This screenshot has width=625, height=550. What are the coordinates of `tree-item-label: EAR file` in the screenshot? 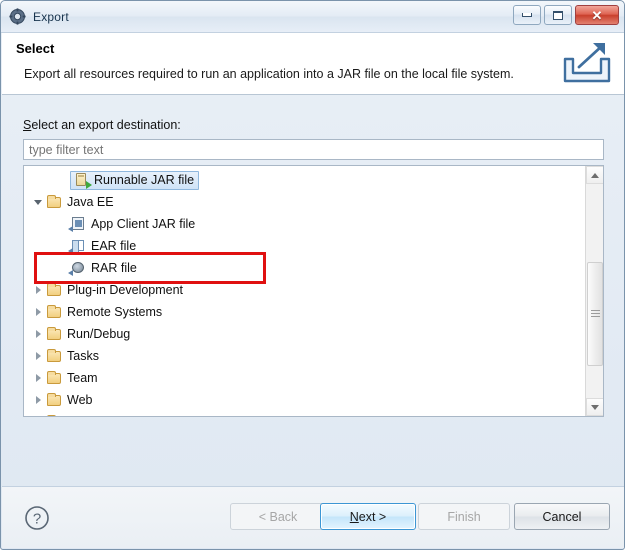 It's located at (114, 246).